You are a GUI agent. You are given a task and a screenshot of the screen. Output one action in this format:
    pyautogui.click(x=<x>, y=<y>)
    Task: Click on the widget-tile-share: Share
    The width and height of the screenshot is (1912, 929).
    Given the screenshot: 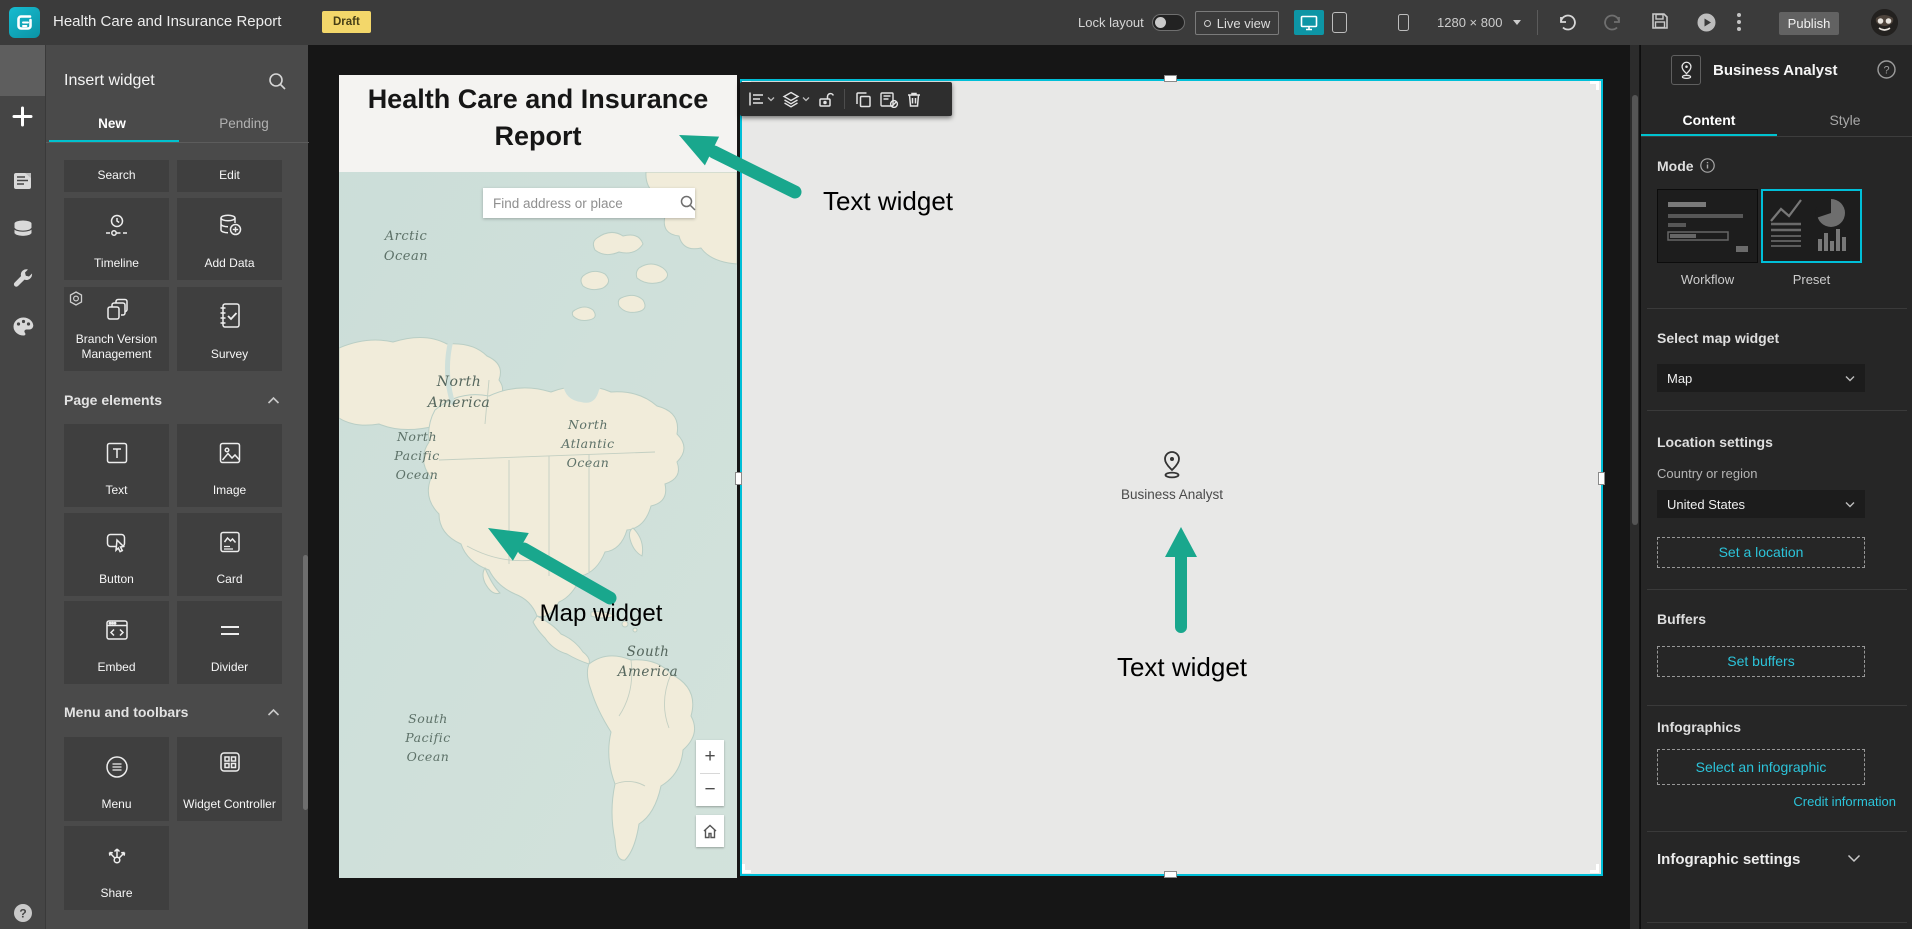 What is the action you would take?
    pyautogui.click(x=116, y=868)
    